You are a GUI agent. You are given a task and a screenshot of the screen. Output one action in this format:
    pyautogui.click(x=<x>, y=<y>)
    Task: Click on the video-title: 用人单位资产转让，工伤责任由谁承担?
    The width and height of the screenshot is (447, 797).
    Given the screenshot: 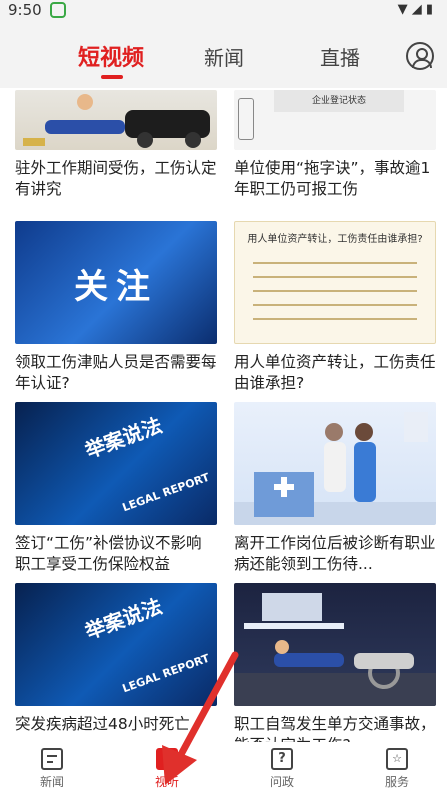 What is the action you would take?
    pyautogui.click(x=335, y=372)
    